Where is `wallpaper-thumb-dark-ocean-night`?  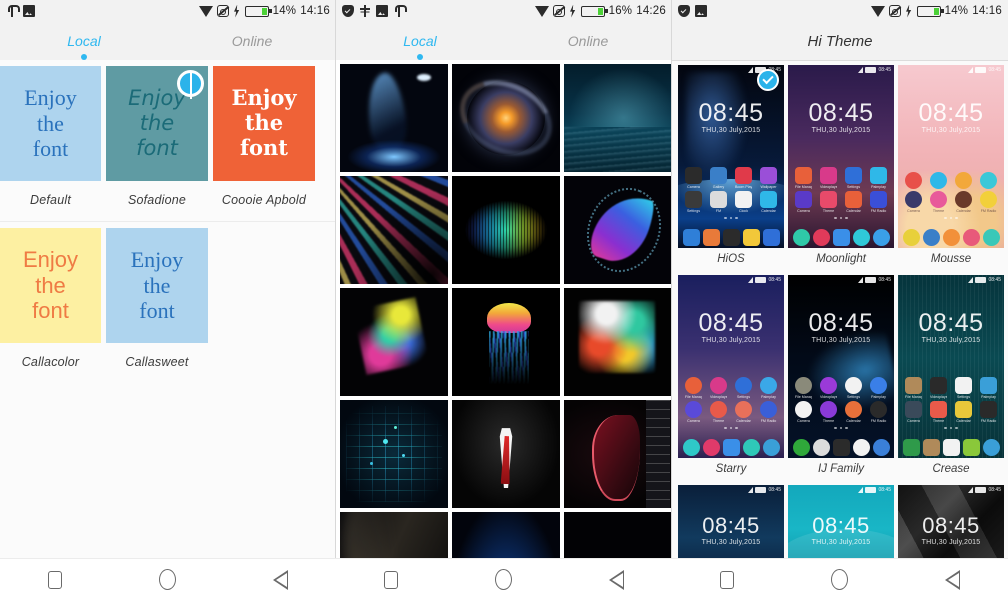
wallpaper-thumb-dark-ocean-night is located at coordinates (618, 118).